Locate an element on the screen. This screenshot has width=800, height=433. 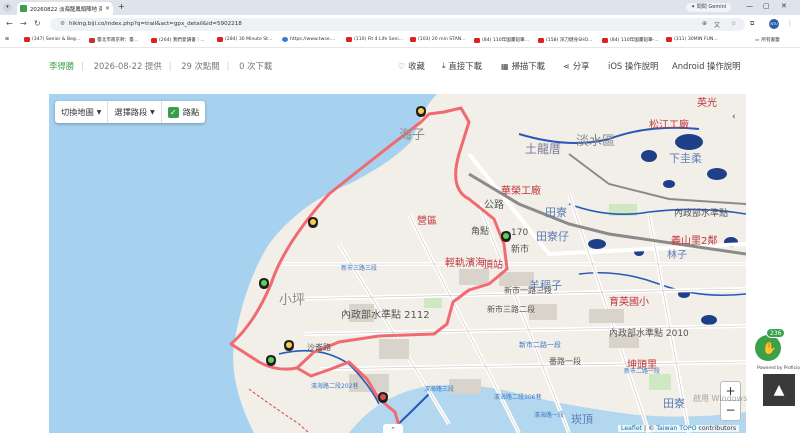
tab-search-icon: ▾ is located at coordinates (7, 7).